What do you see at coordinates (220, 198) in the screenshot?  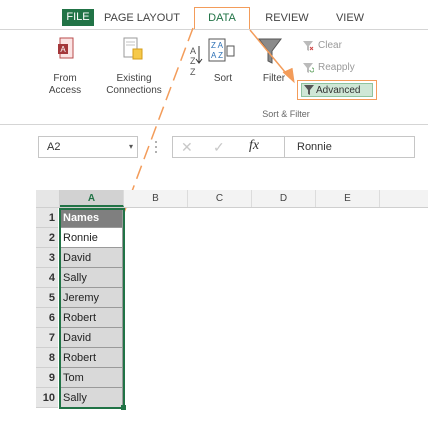 I see `column-header-c: C` at bounding box center [220, 198].